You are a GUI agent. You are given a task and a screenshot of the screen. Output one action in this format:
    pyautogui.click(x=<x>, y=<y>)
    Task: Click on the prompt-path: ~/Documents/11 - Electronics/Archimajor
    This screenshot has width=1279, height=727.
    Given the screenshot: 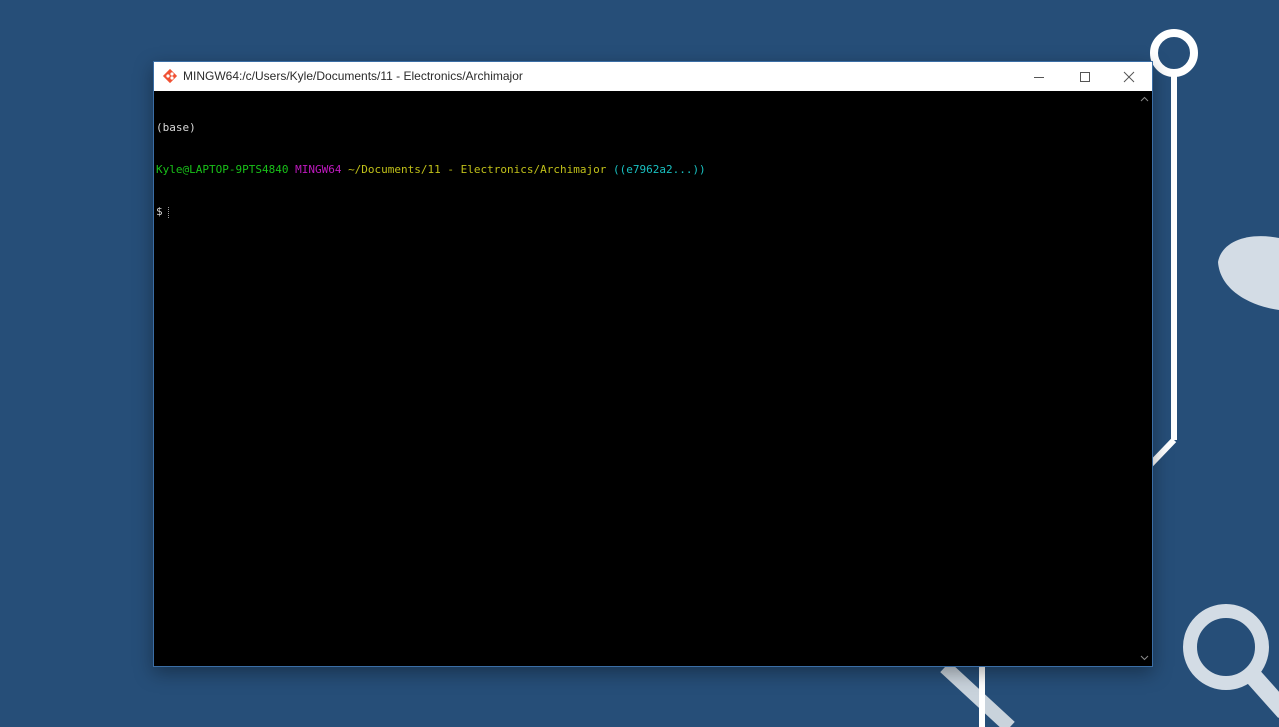 What is the action you would take?
    pyautogui.click(x=477, y=169)
    